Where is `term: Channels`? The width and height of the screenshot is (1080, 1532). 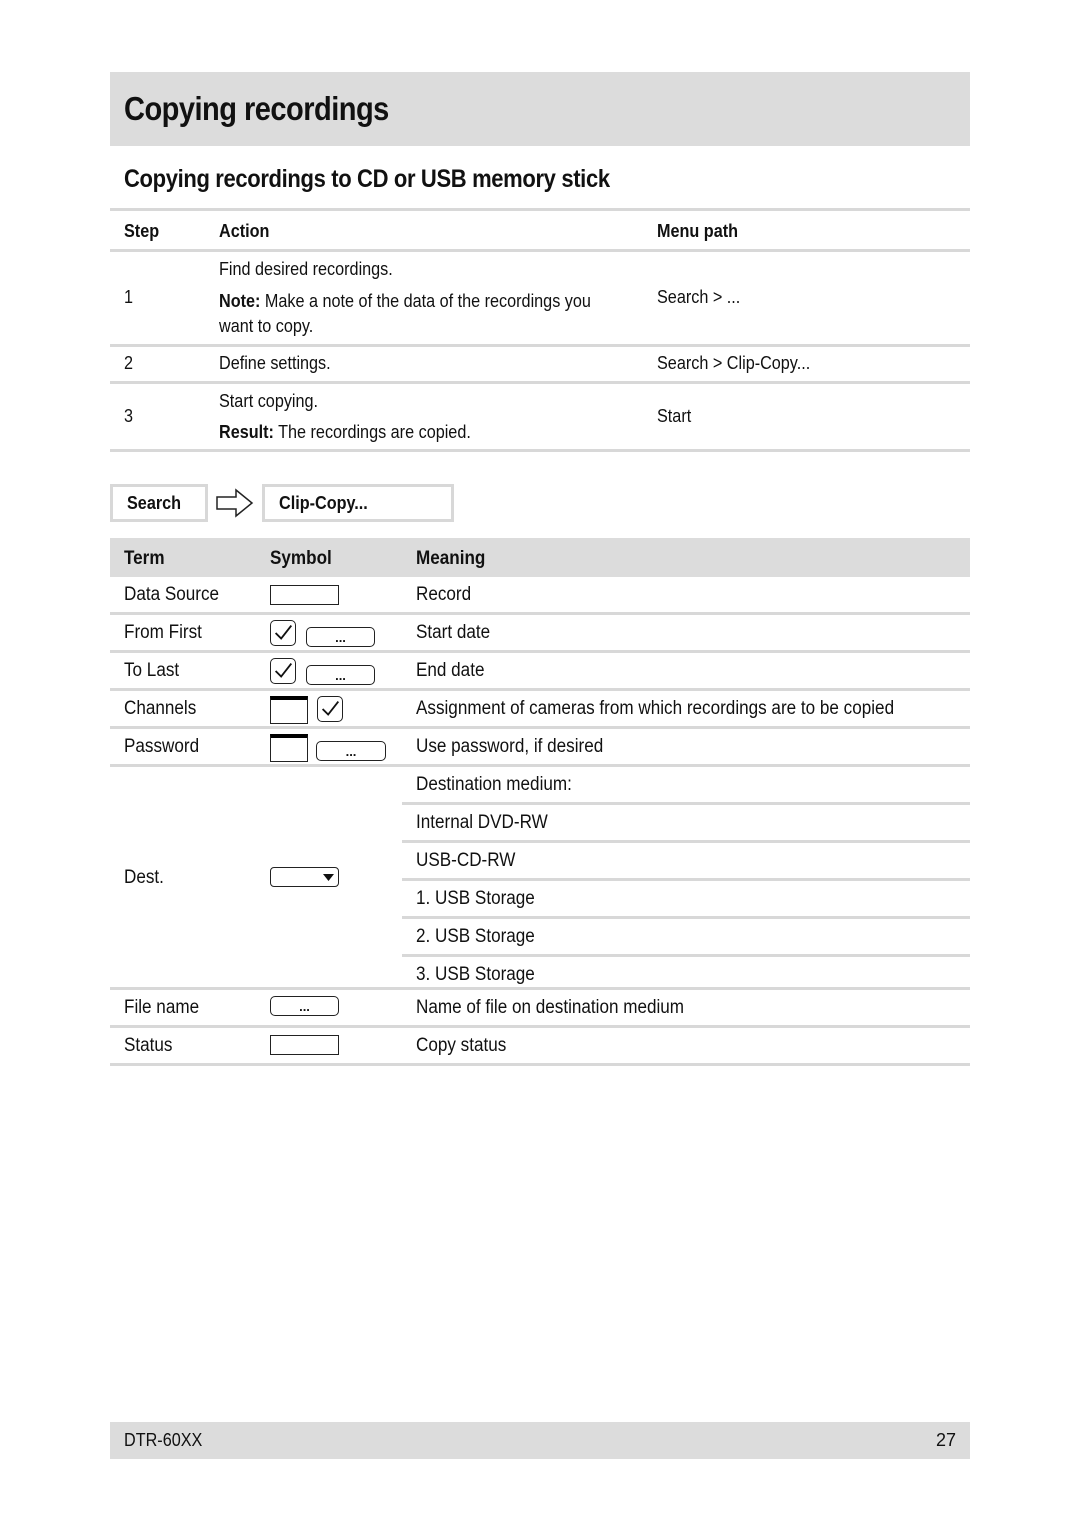
term: Channels is located at coordinates (160, 708).